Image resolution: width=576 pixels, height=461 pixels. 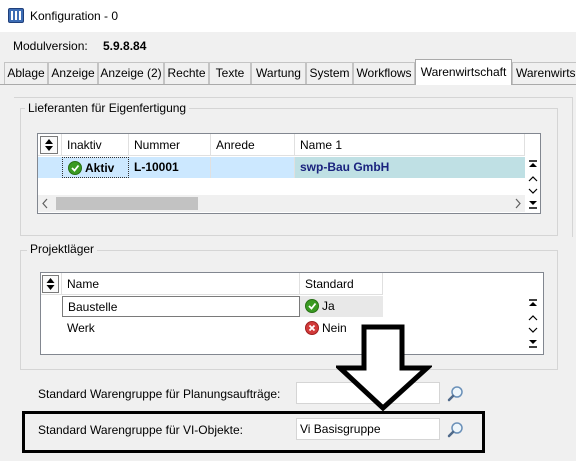 What do you see at coordinates (16, 15) in the screenshot?
I see `app-icon` at bounding box center [16, 15].